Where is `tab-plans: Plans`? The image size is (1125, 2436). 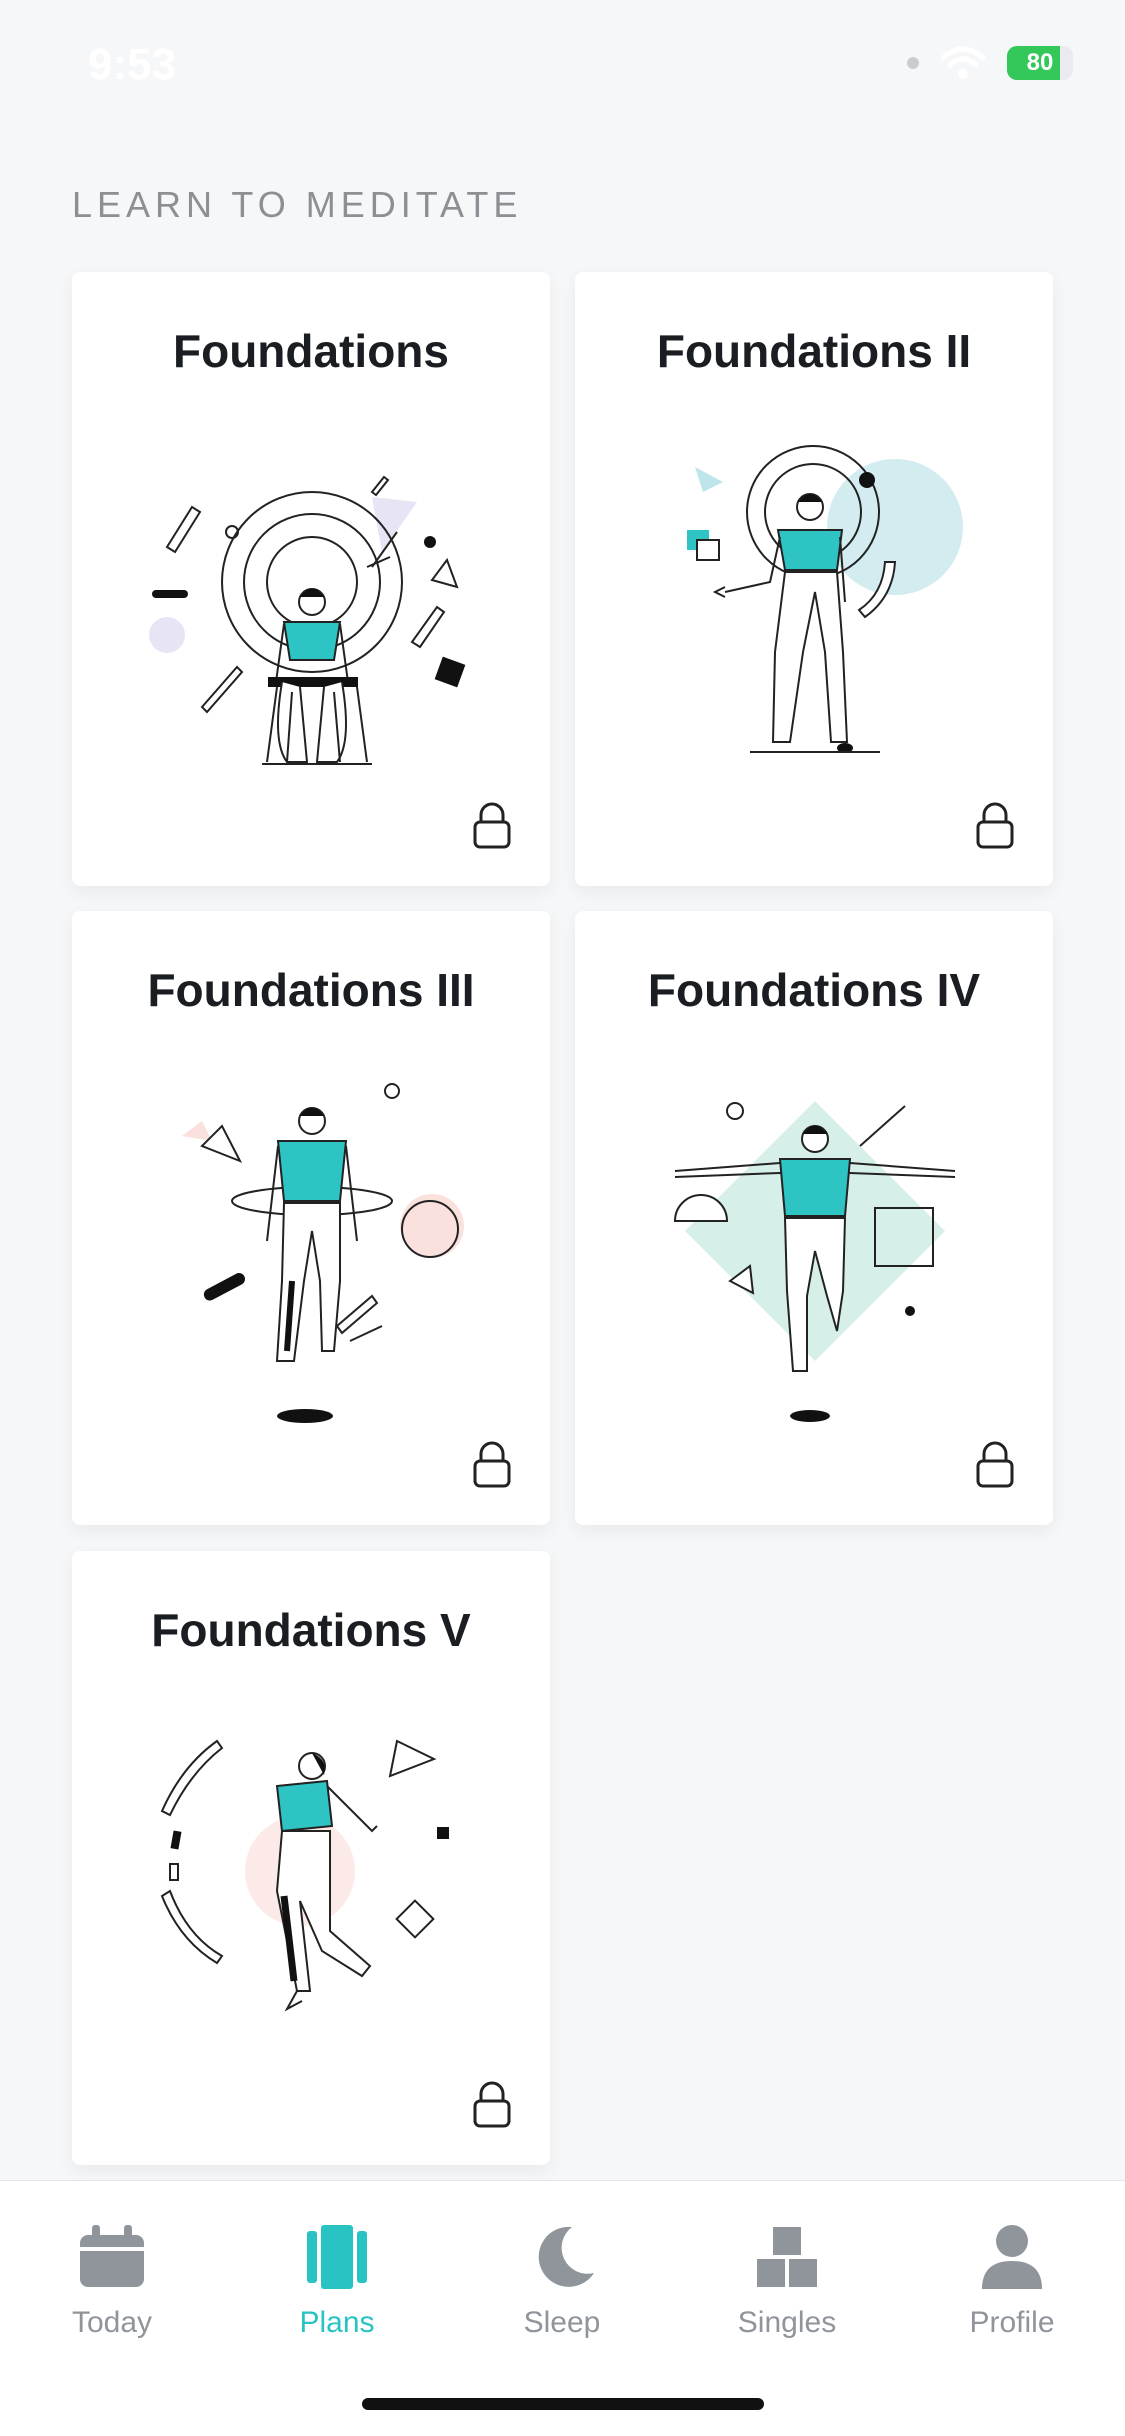
tab-plans: Plans is located at coordinates (337, 2280).